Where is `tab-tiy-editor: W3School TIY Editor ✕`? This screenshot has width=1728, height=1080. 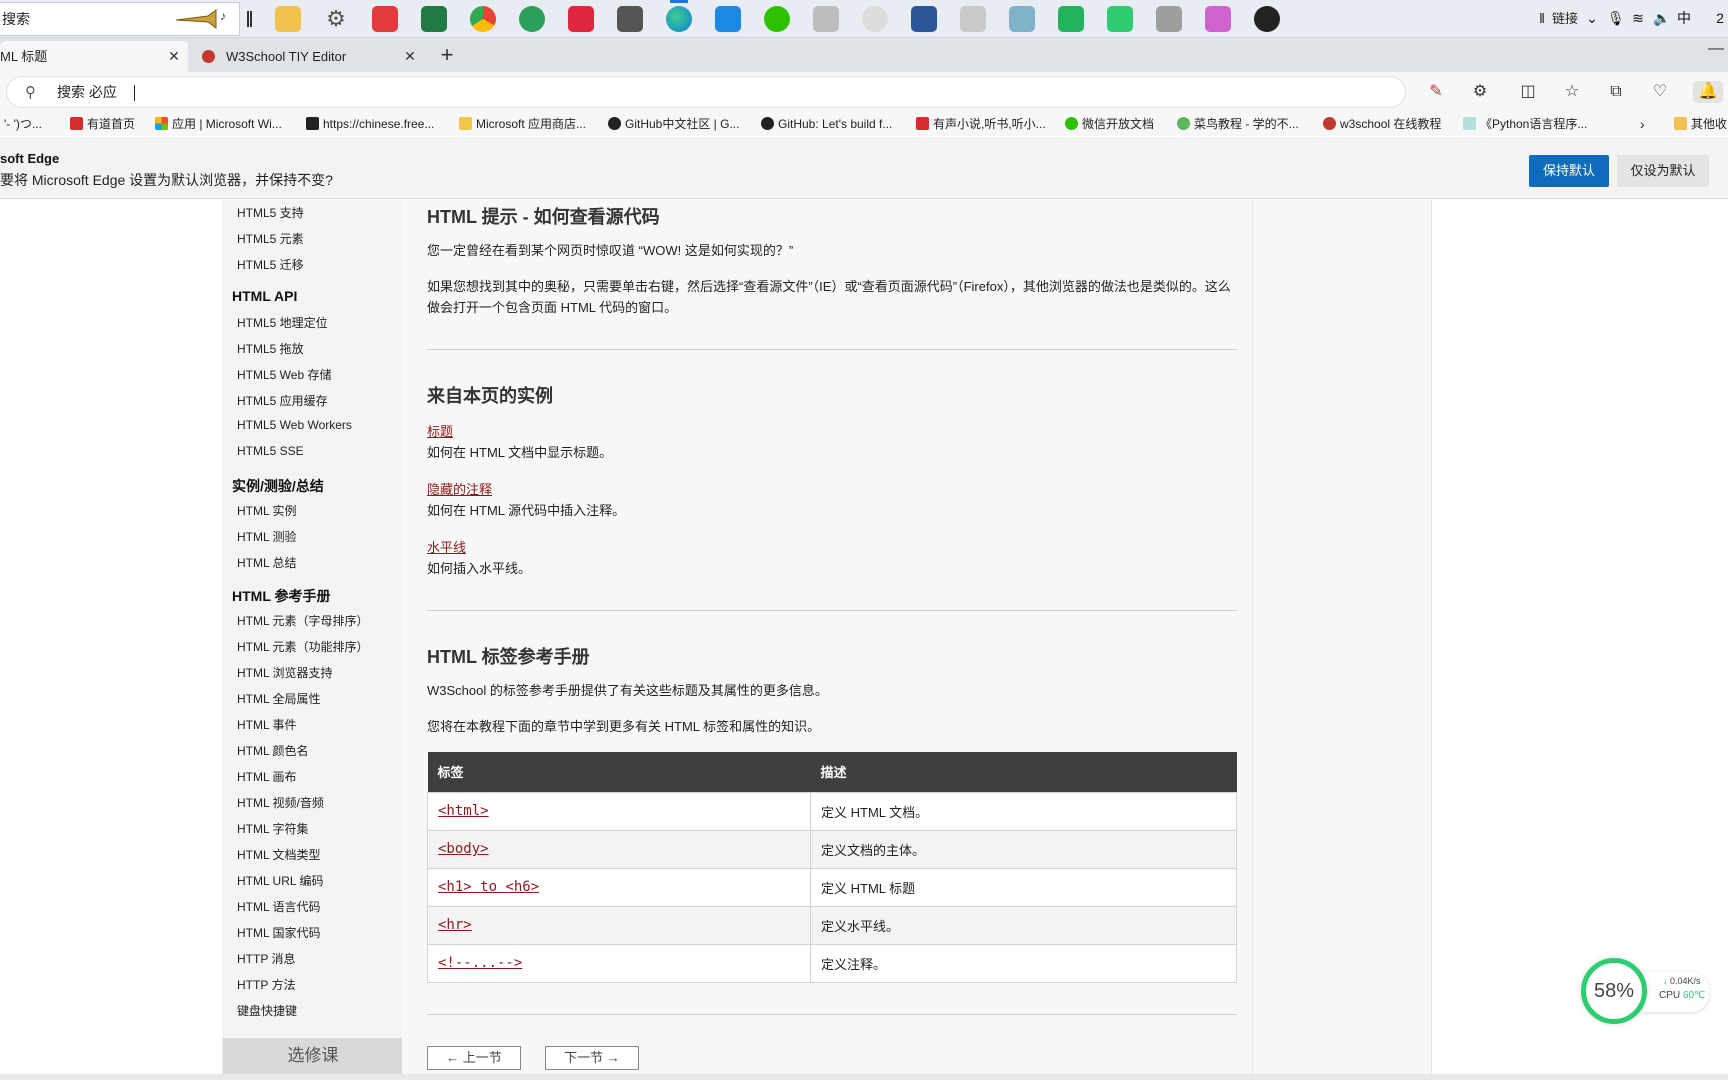
tab-tiy-editor: W3School TIY Editor ✕ is located at coordinates (310, 56).